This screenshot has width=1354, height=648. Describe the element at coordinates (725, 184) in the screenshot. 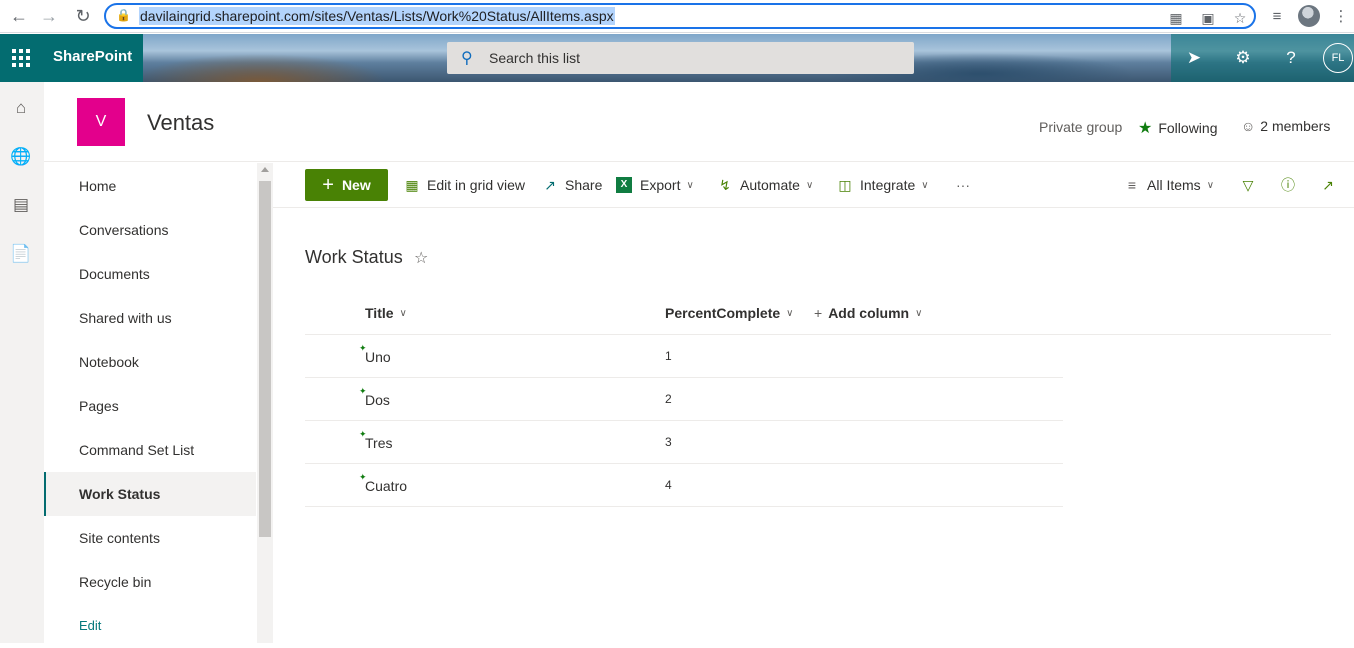

I see `flow-icon: ↯` at that location.